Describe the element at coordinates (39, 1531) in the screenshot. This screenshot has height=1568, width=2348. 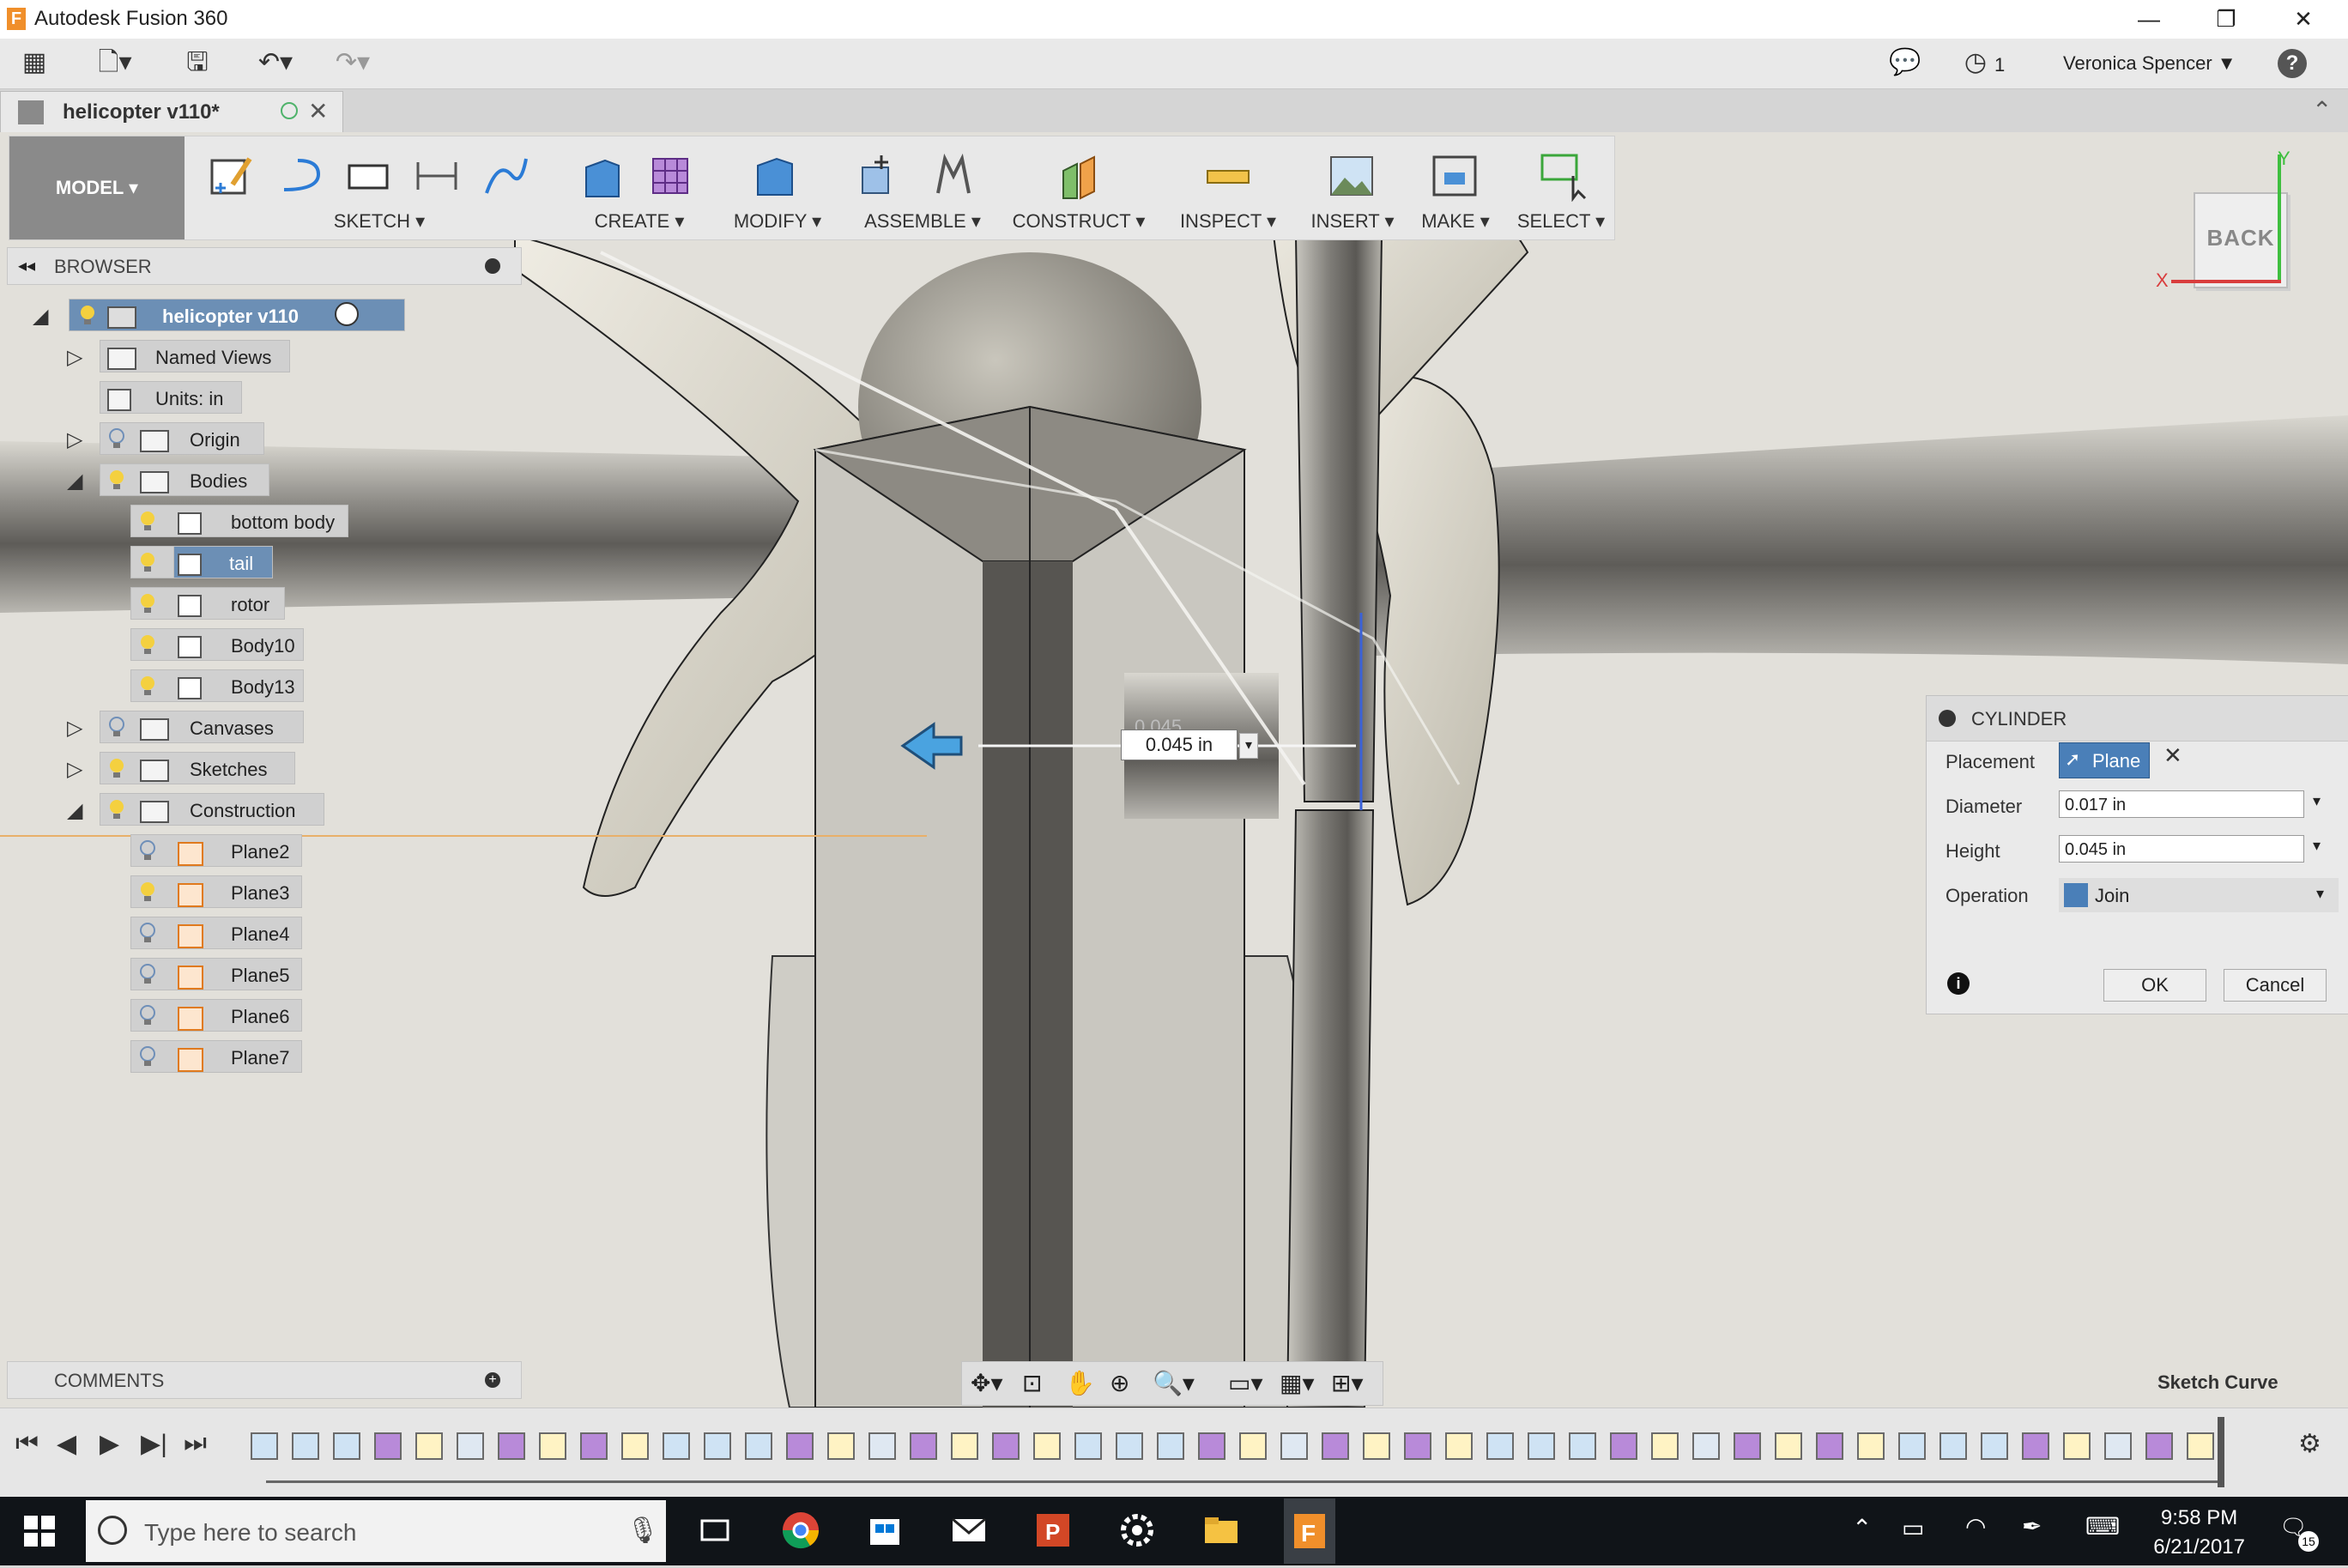
I see `windows-start-icon` at that location.